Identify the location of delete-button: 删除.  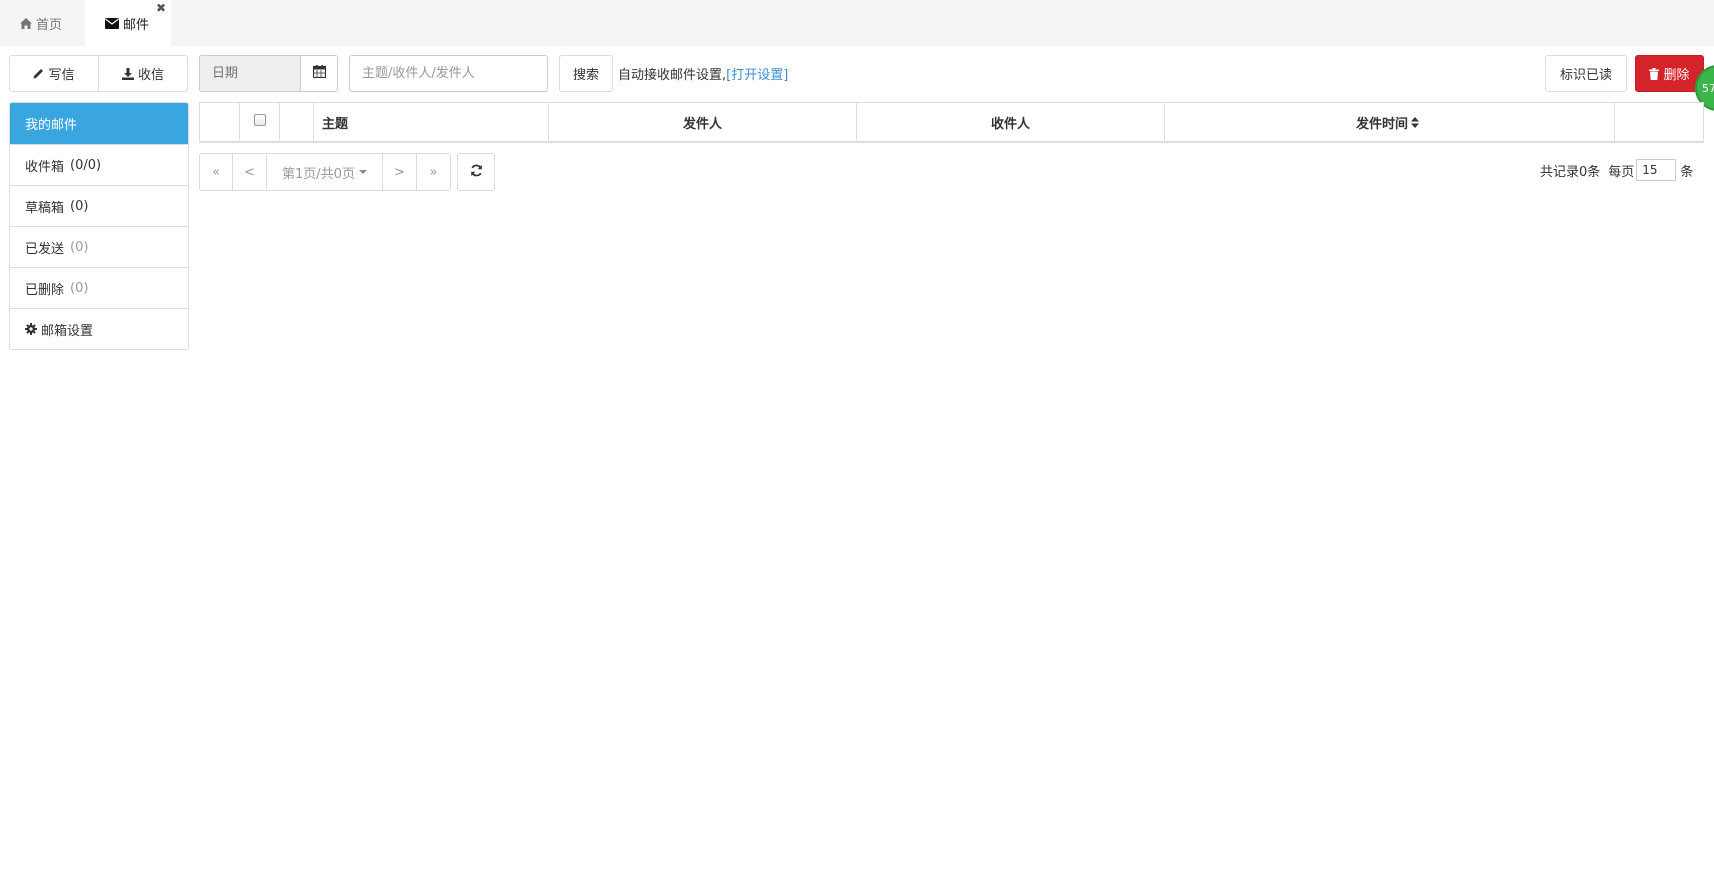
(1669, 73).